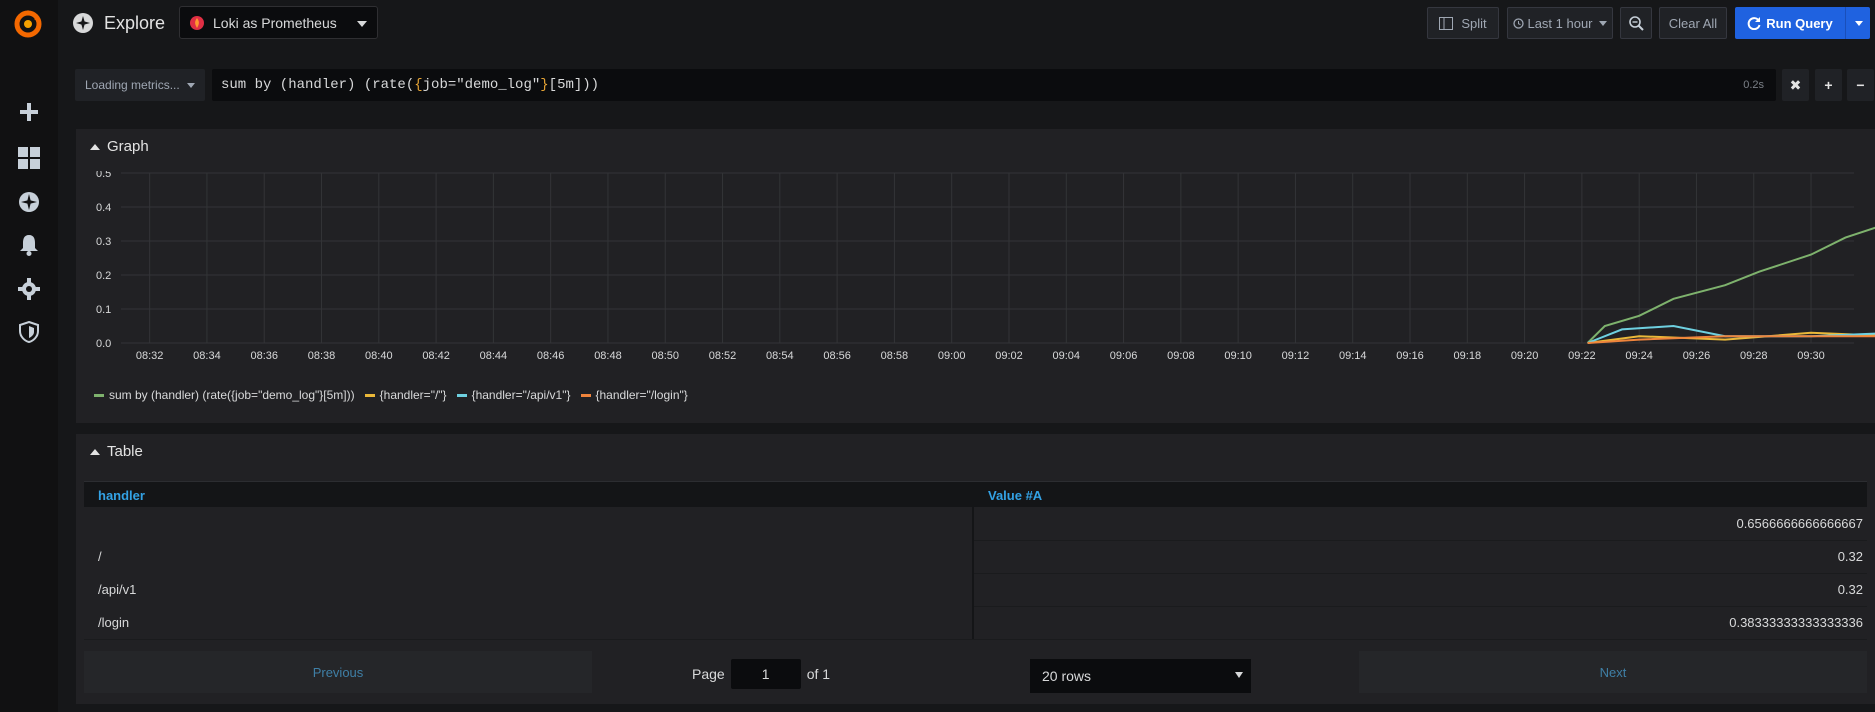  I want to click on legend-label: {handler="/api/v1"}, so click(521, 395).